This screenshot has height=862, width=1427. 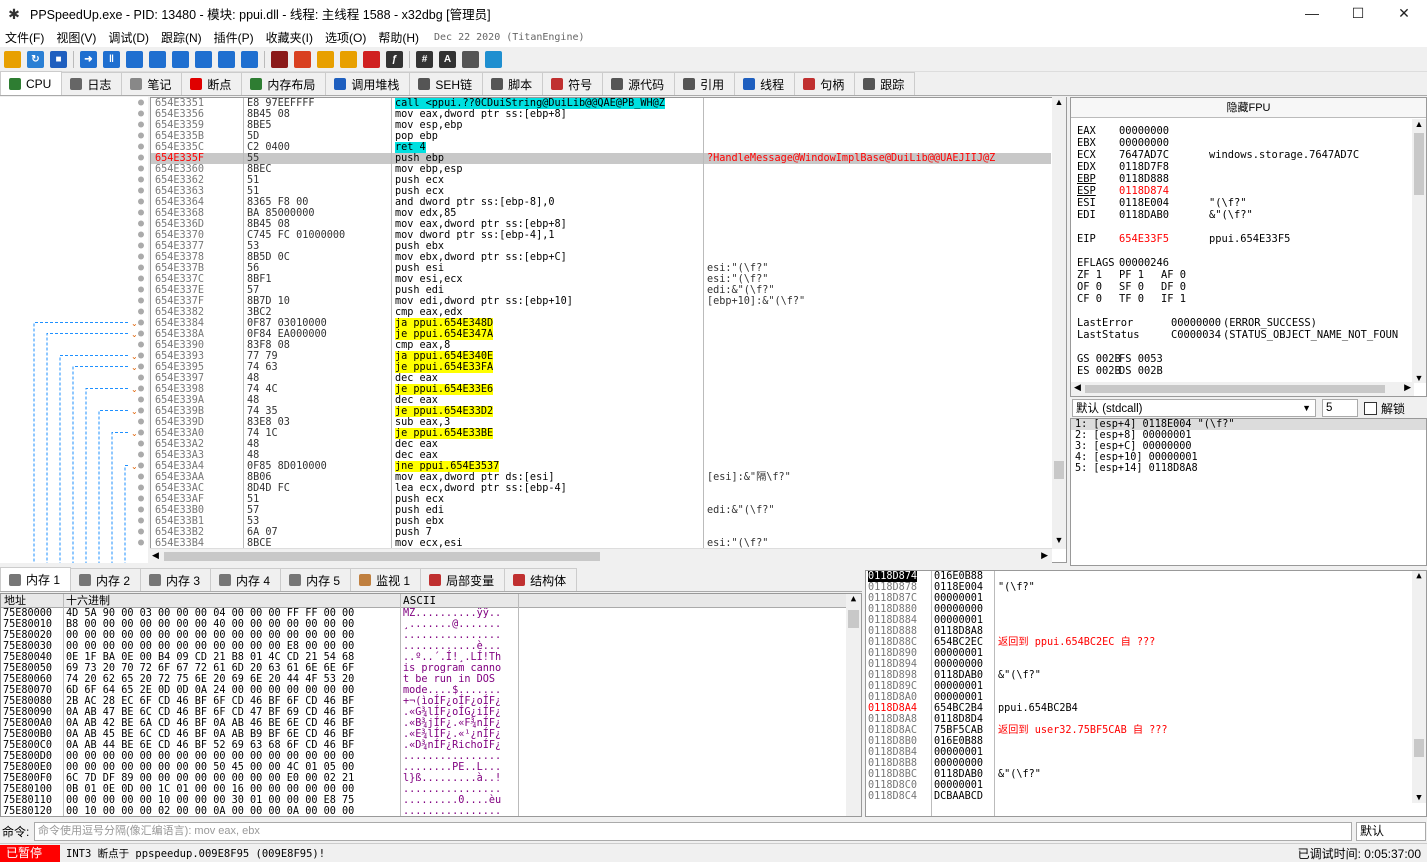 What do you see at coordinates (316, 579) in the screenshot?
I see `tab-memory-5: 内存 5` at bounding box center [316, 579].